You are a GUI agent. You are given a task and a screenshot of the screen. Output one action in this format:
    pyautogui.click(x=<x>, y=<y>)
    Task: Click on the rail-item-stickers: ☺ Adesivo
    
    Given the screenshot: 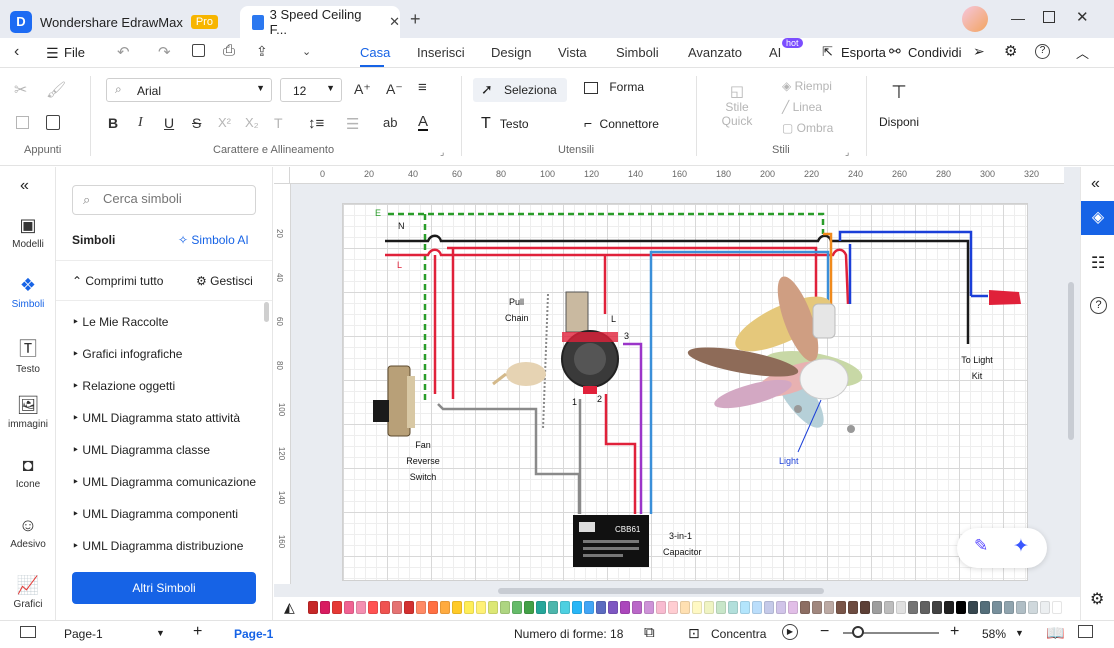 What is the action you would take?
    pyautogui.click(x=28, y=532)
    